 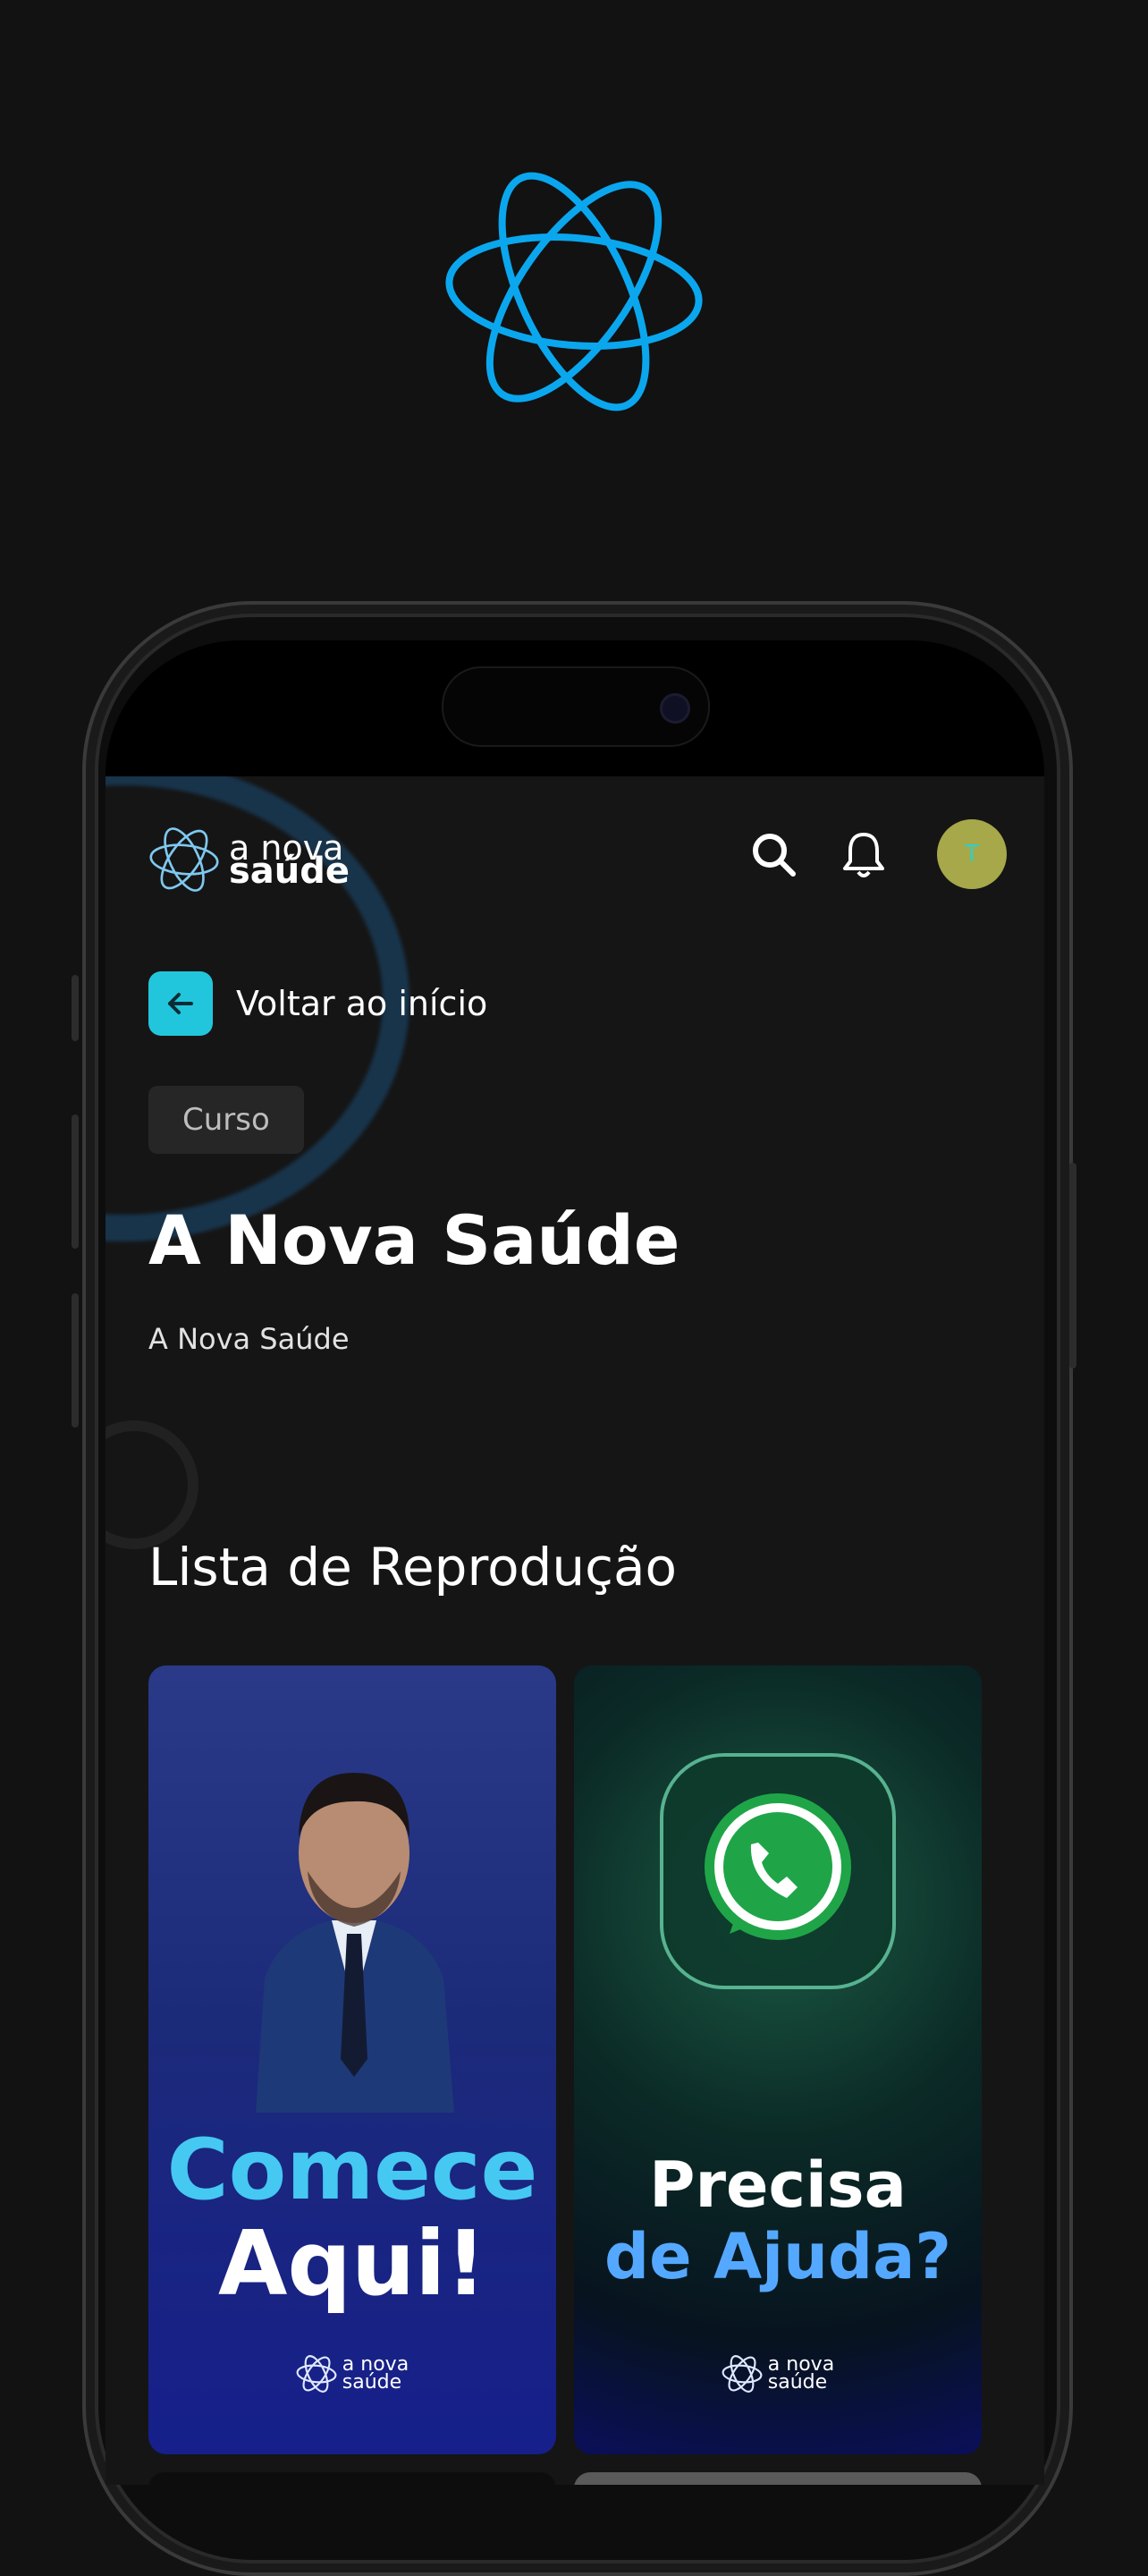 I want to click on category-badge: Curso, so click(x=226, y=1120).